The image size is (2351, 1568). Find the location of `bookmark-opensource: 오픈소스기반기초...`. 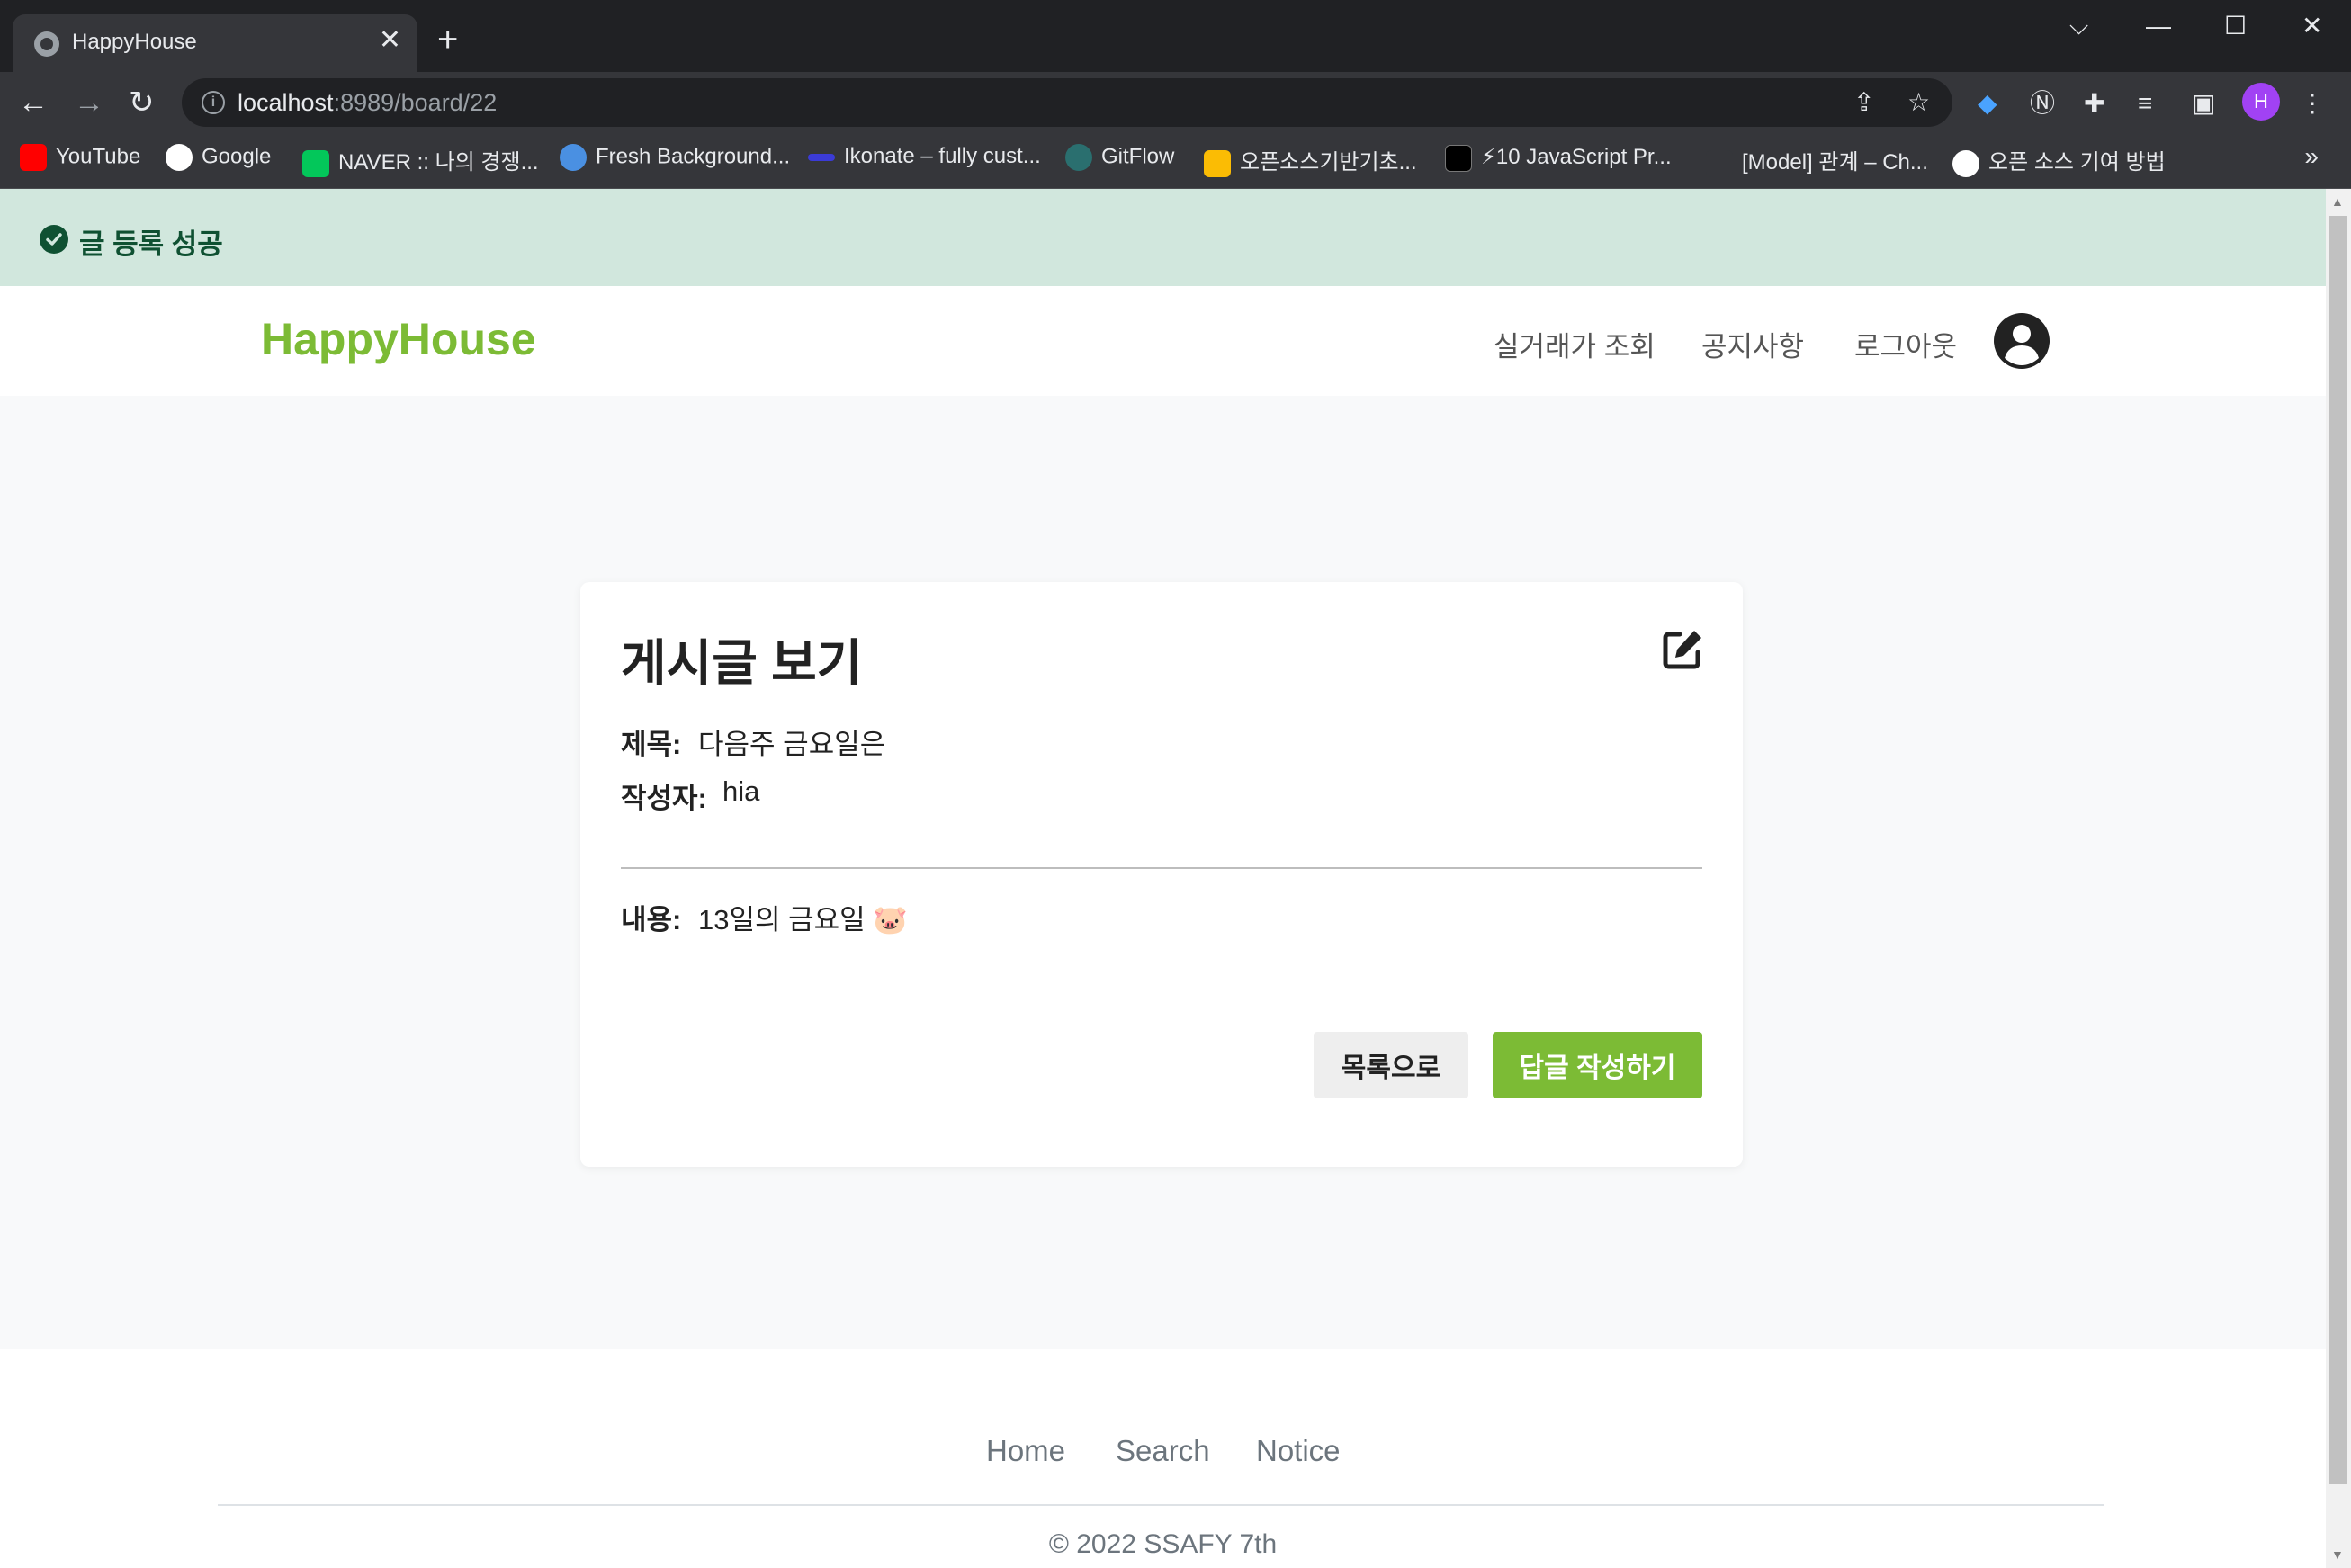

bookmark-opensource: 오픈소스기반기초... is located at coordinates (1310, 160).